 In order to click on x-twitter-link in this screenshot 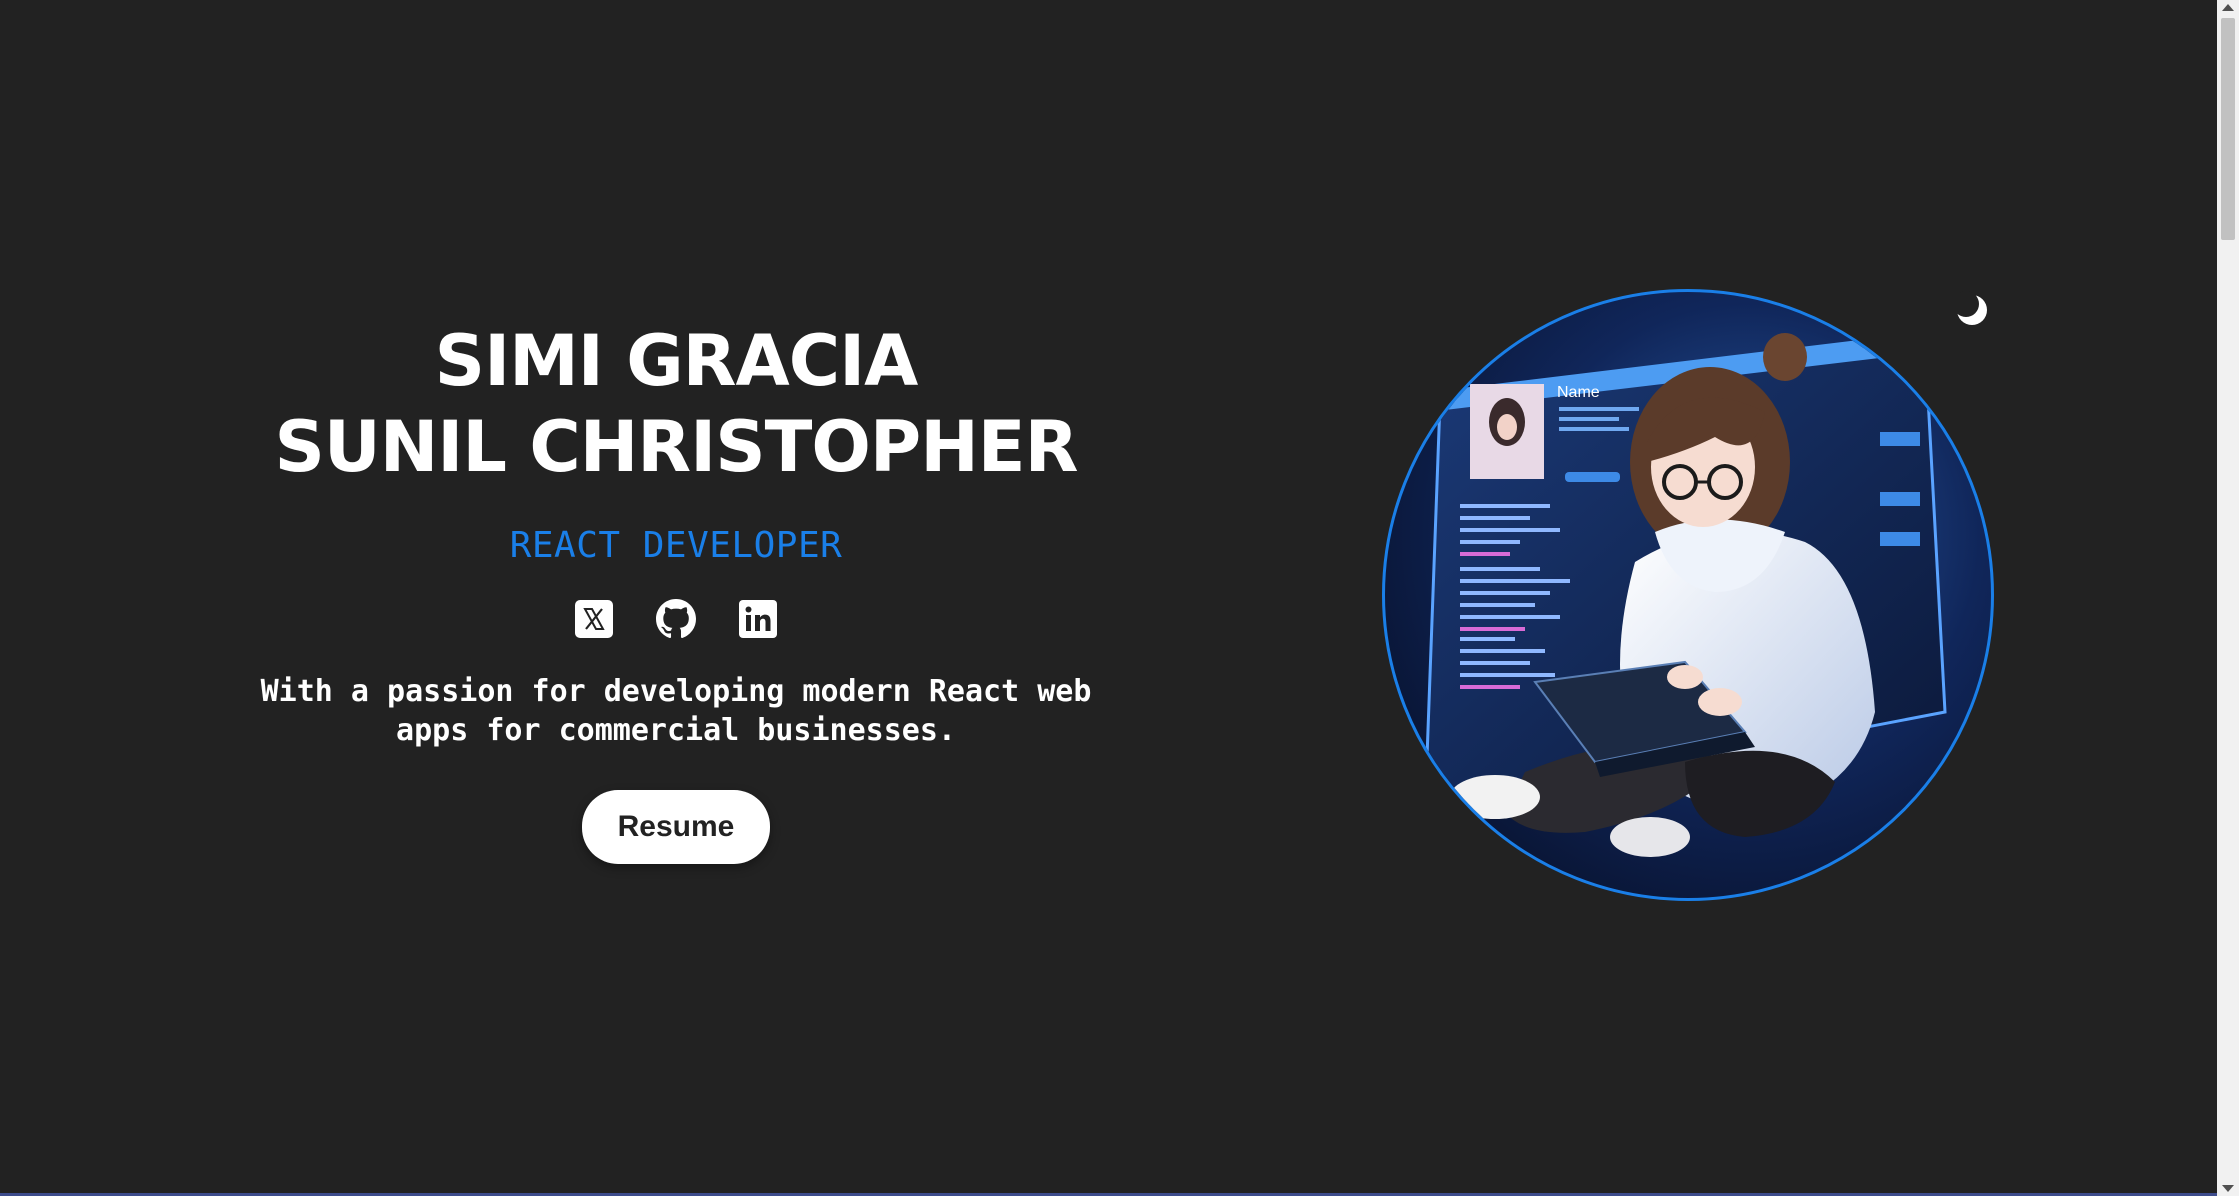, I will do `click(594, 619)`.